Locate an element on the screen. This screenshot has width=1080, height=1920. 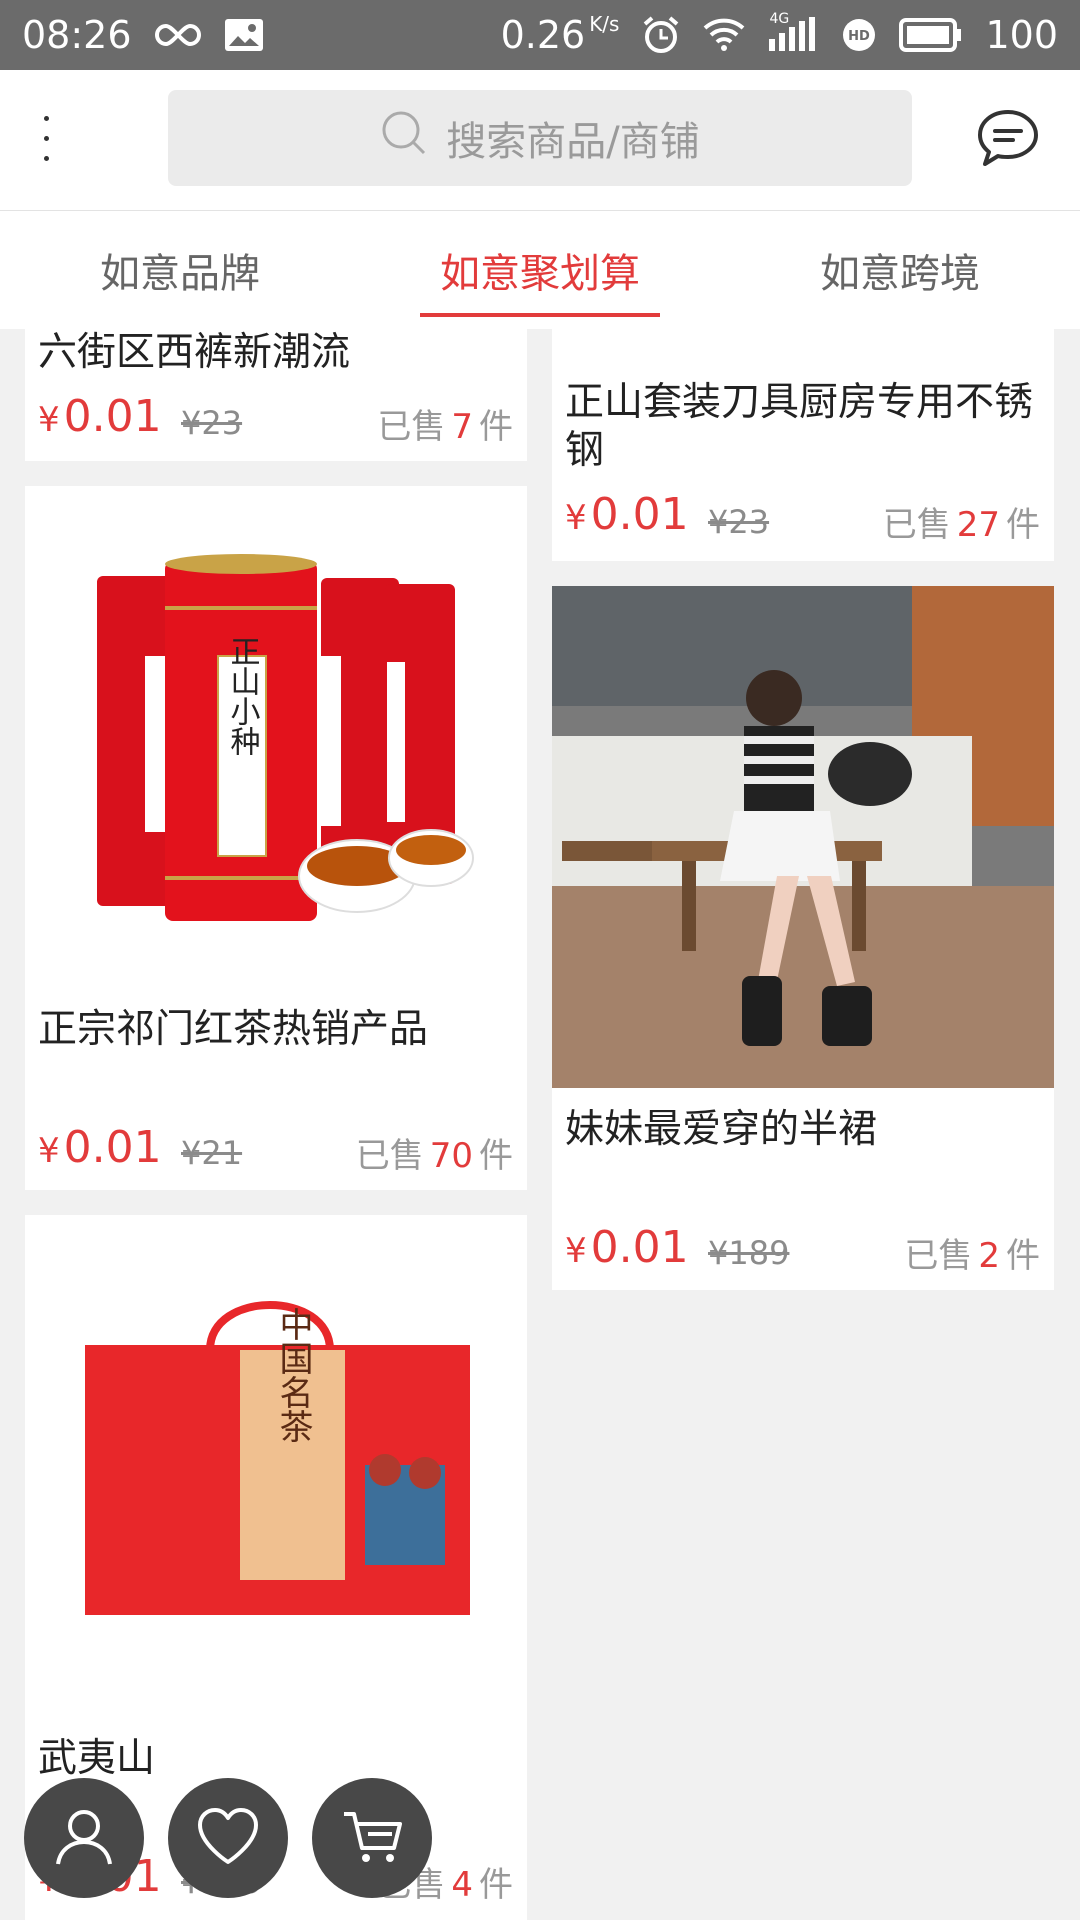
category-tabs: 如意品牌 如意聚划算 如意跨境 is located at coordinates (540, 270).